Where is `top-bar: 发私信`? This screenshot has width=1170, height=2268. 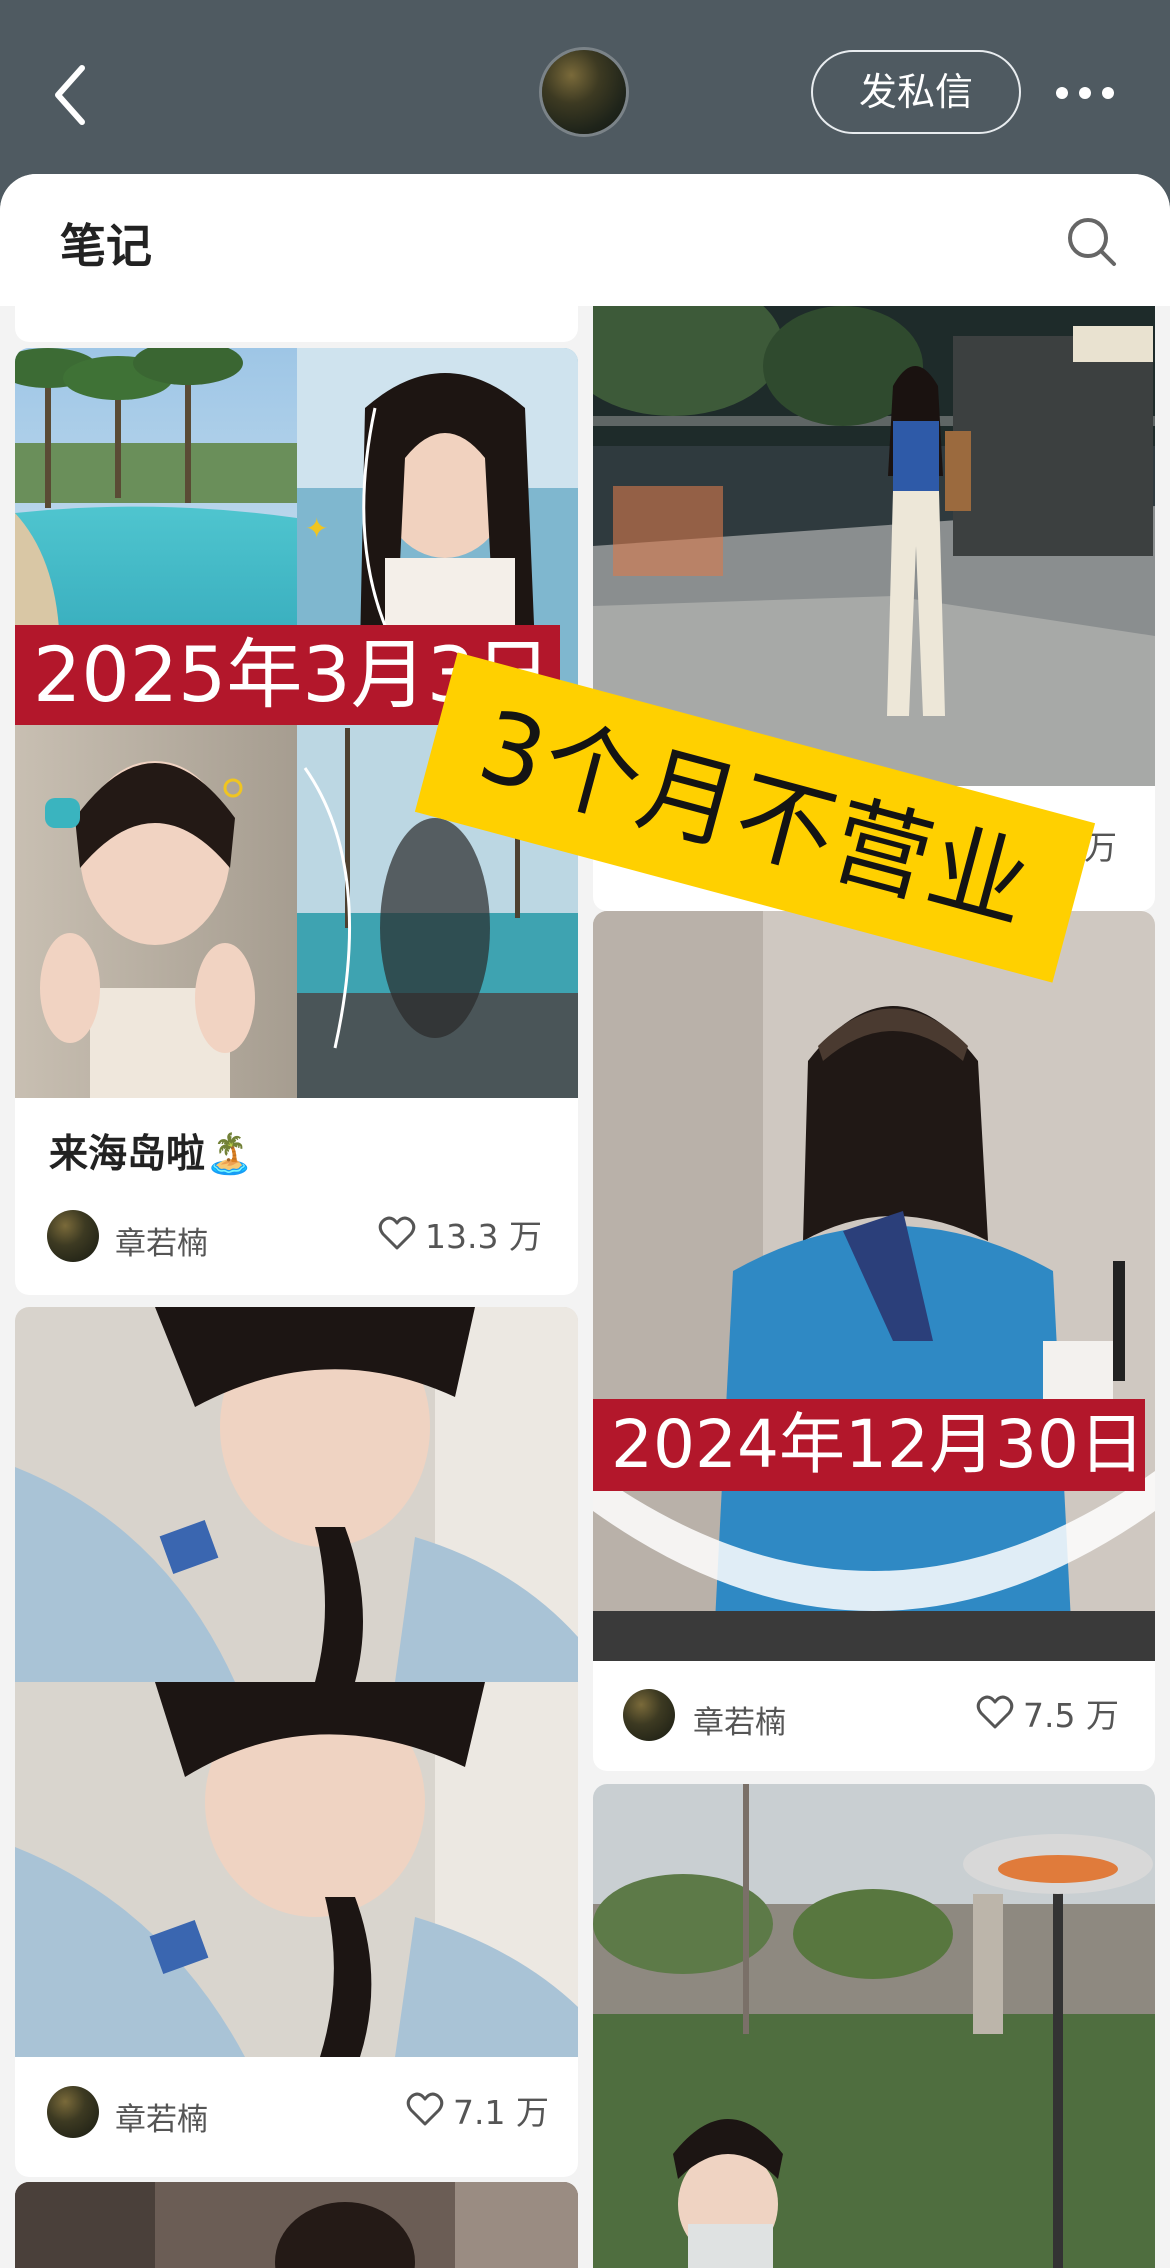
top-bar: 发私信 is located at coordinates (585, 87).